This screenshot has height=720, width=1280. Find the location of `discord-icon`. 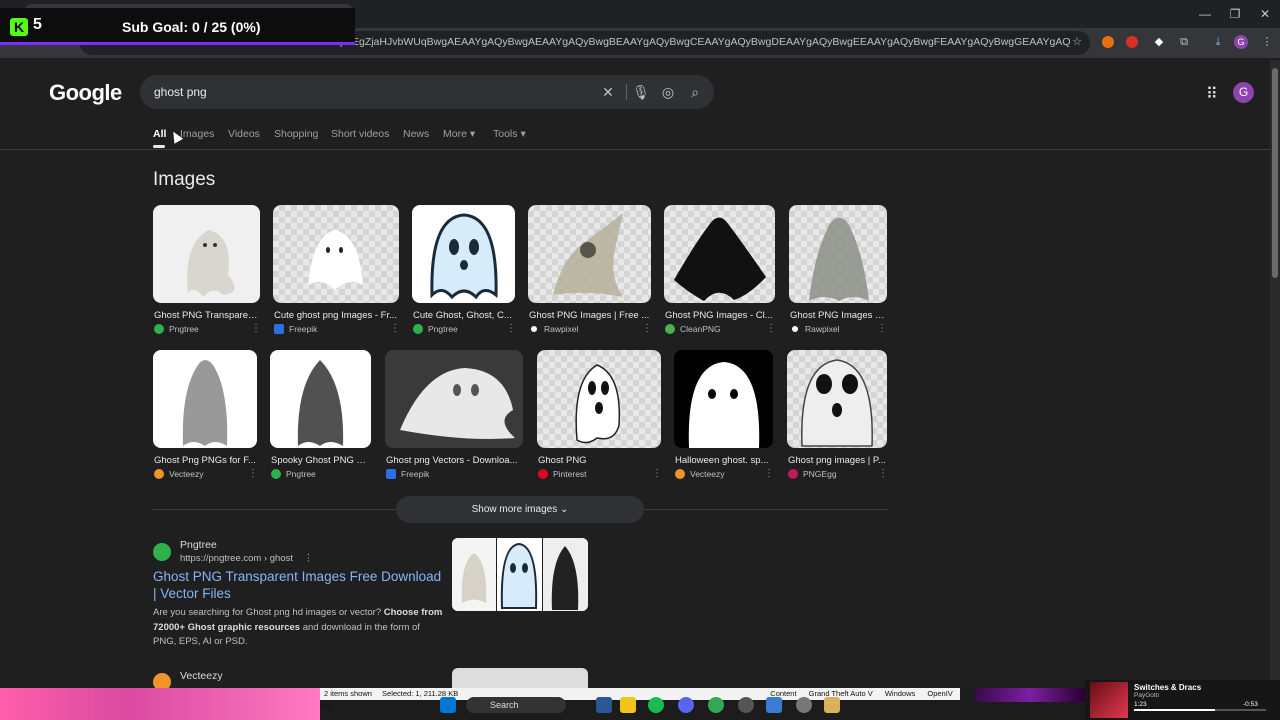

discord-icon is located at coordinates (686, 705).